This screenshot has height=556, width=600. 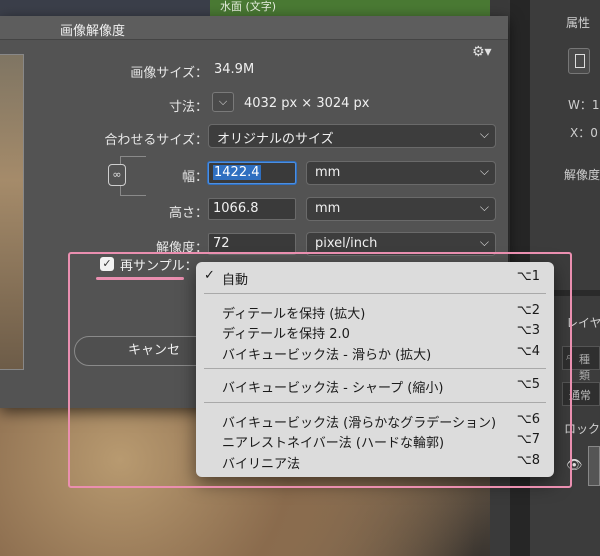 What do you see at coordinates (582, 175) in the screenshot?
I see `resolution-short-label: 解像度` at bounding box center [582, 175].